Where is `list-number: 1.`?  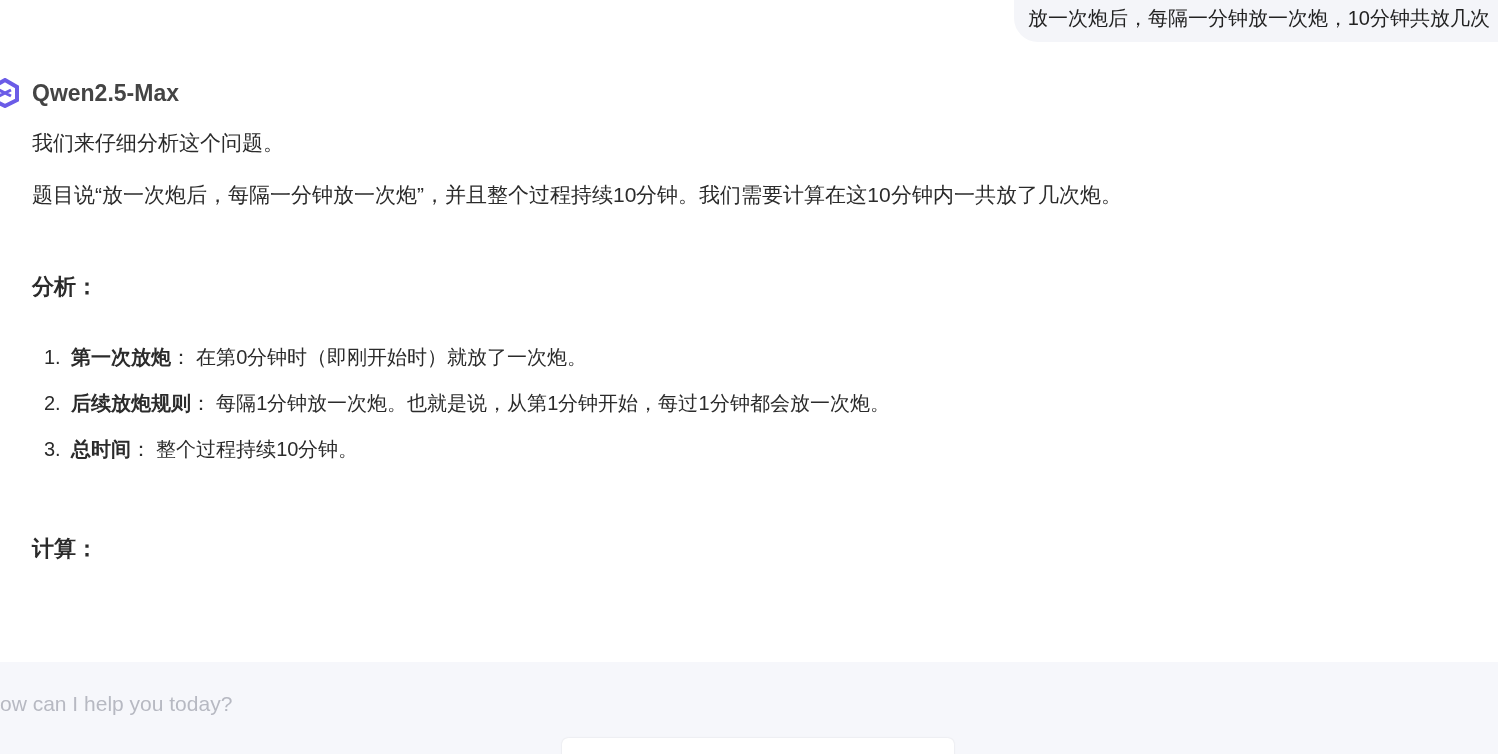
list-number: 1. is located at coordinates (52, 357).